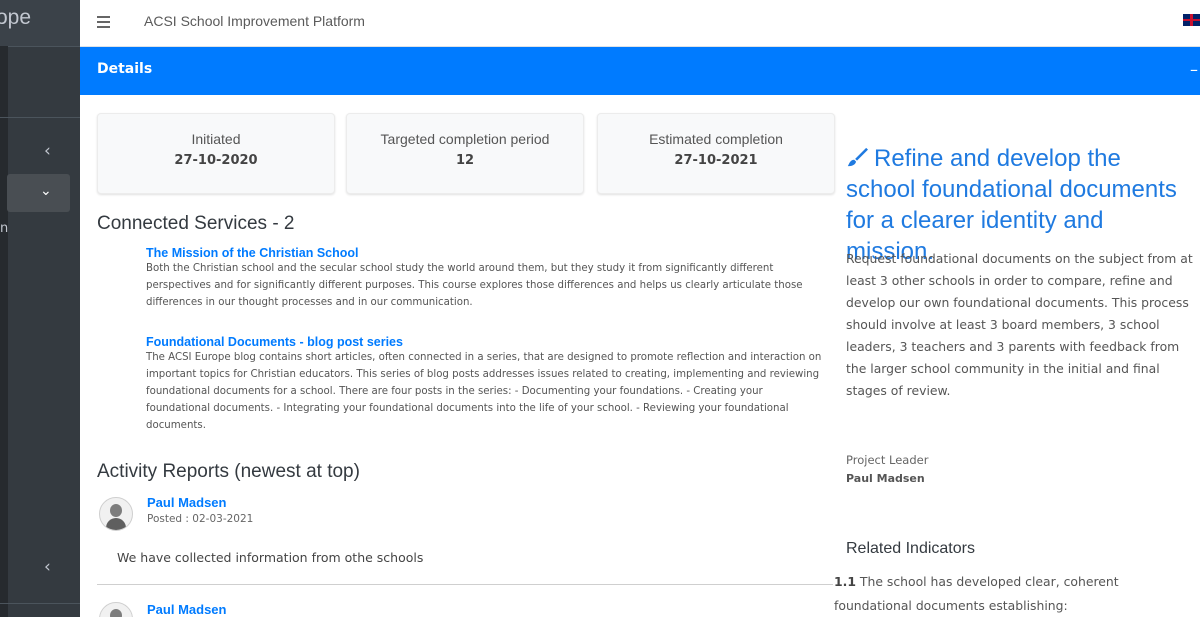 Image resolution: width=1200 pixels, height=618 pixels. I want to click on minus-icon: –, so click(1194, 69).